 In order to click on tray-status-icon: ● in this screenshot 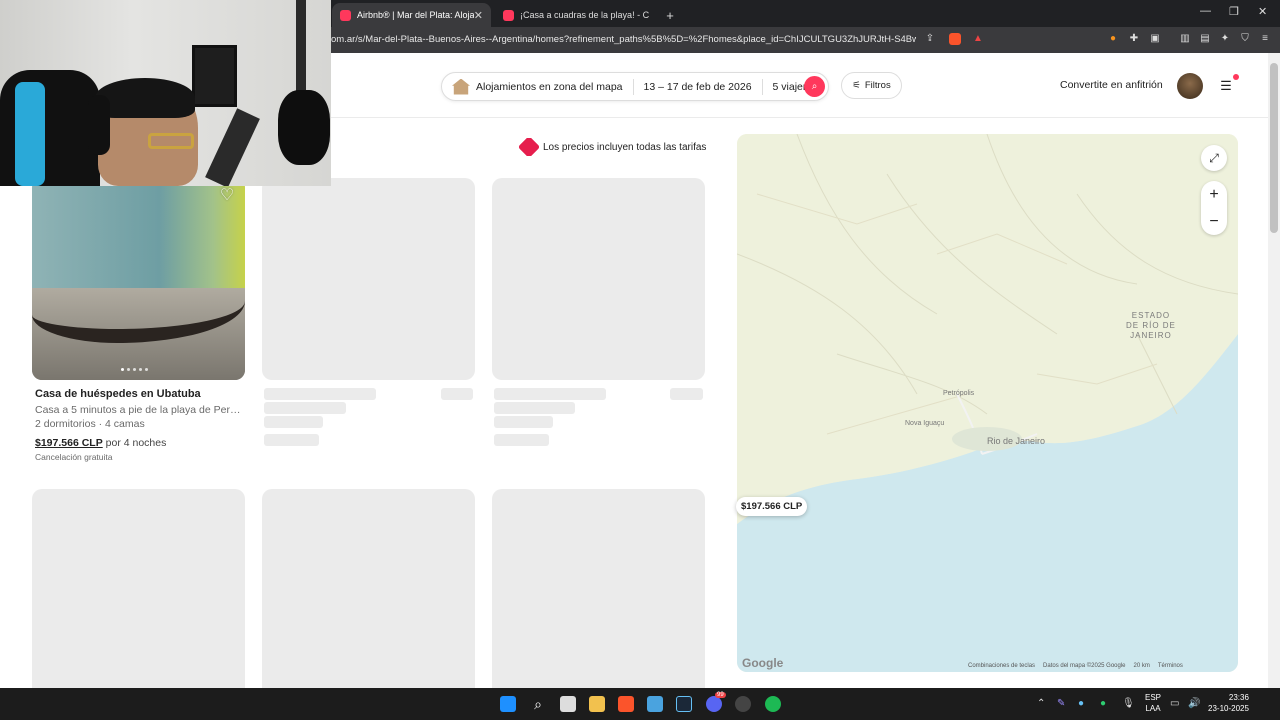, I will do `click(1103, 703)`.